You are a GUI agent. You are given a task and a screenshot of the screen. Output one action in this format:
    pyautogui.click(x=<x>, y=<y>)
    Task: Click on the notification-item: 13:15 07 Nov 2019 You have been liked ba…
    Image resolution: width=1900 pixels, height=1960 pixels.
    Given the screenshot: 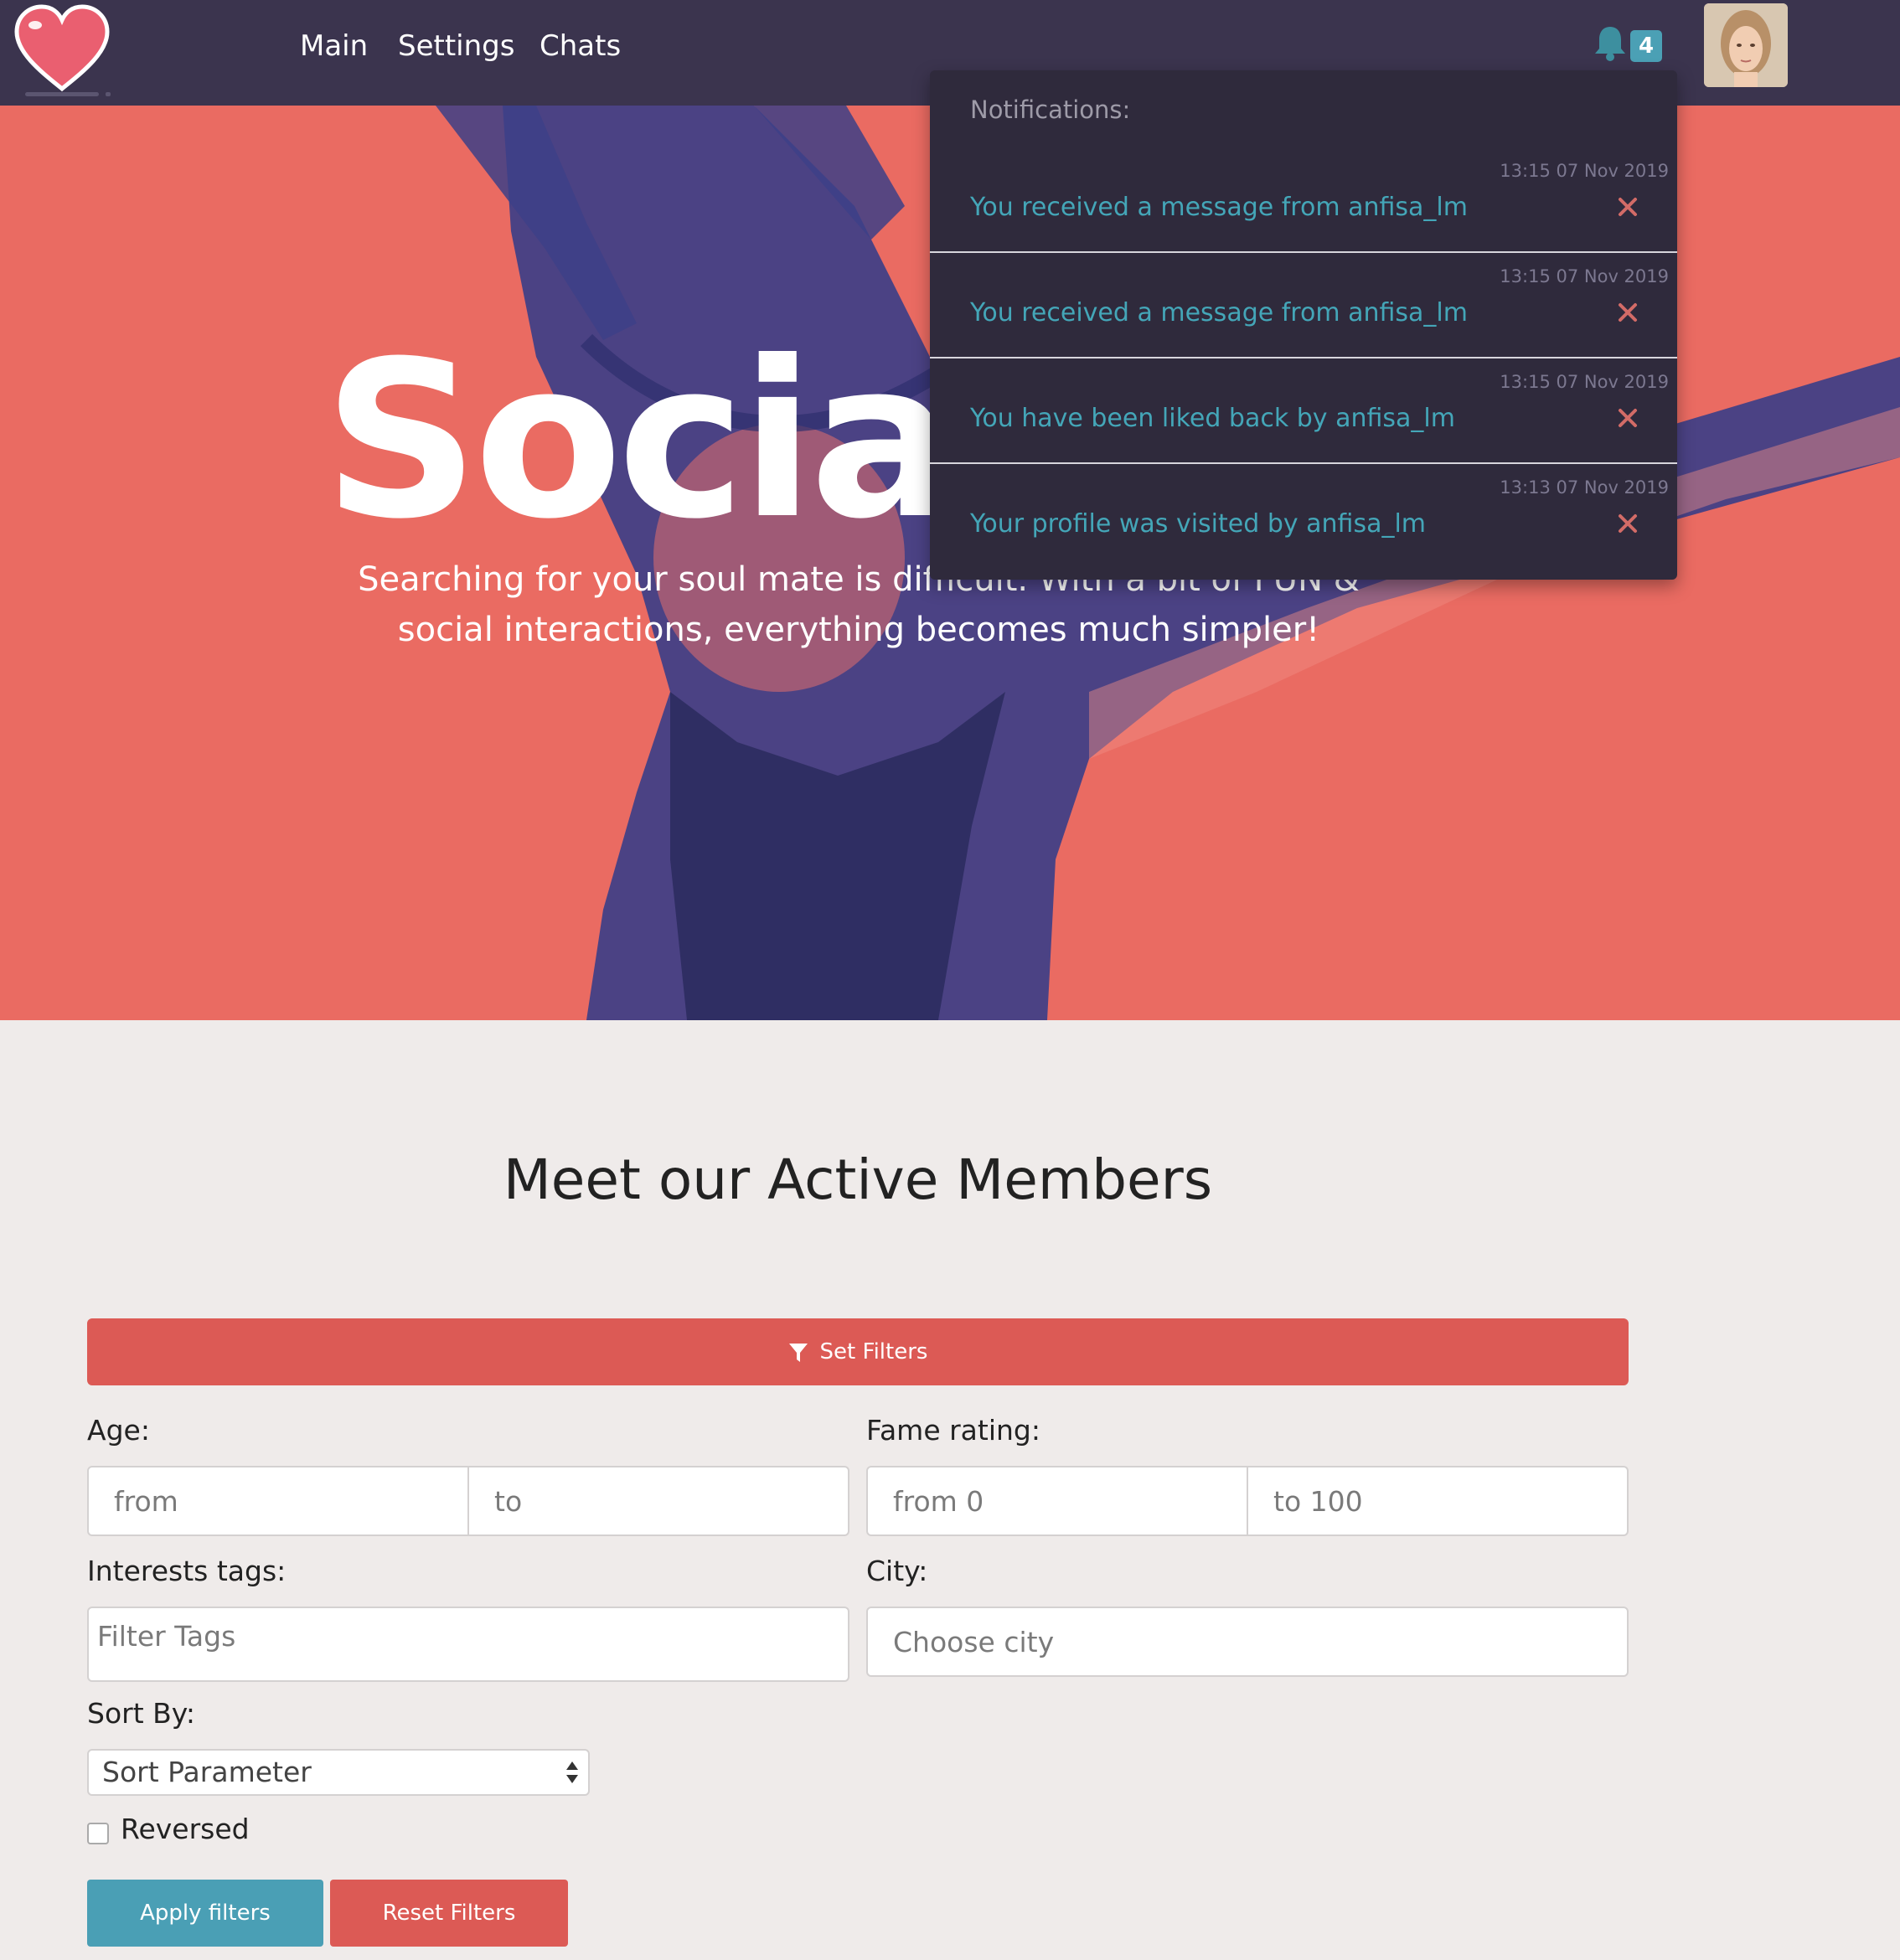 What is the action you would take?
    pyautogui.click(x=1303, y=411)
    